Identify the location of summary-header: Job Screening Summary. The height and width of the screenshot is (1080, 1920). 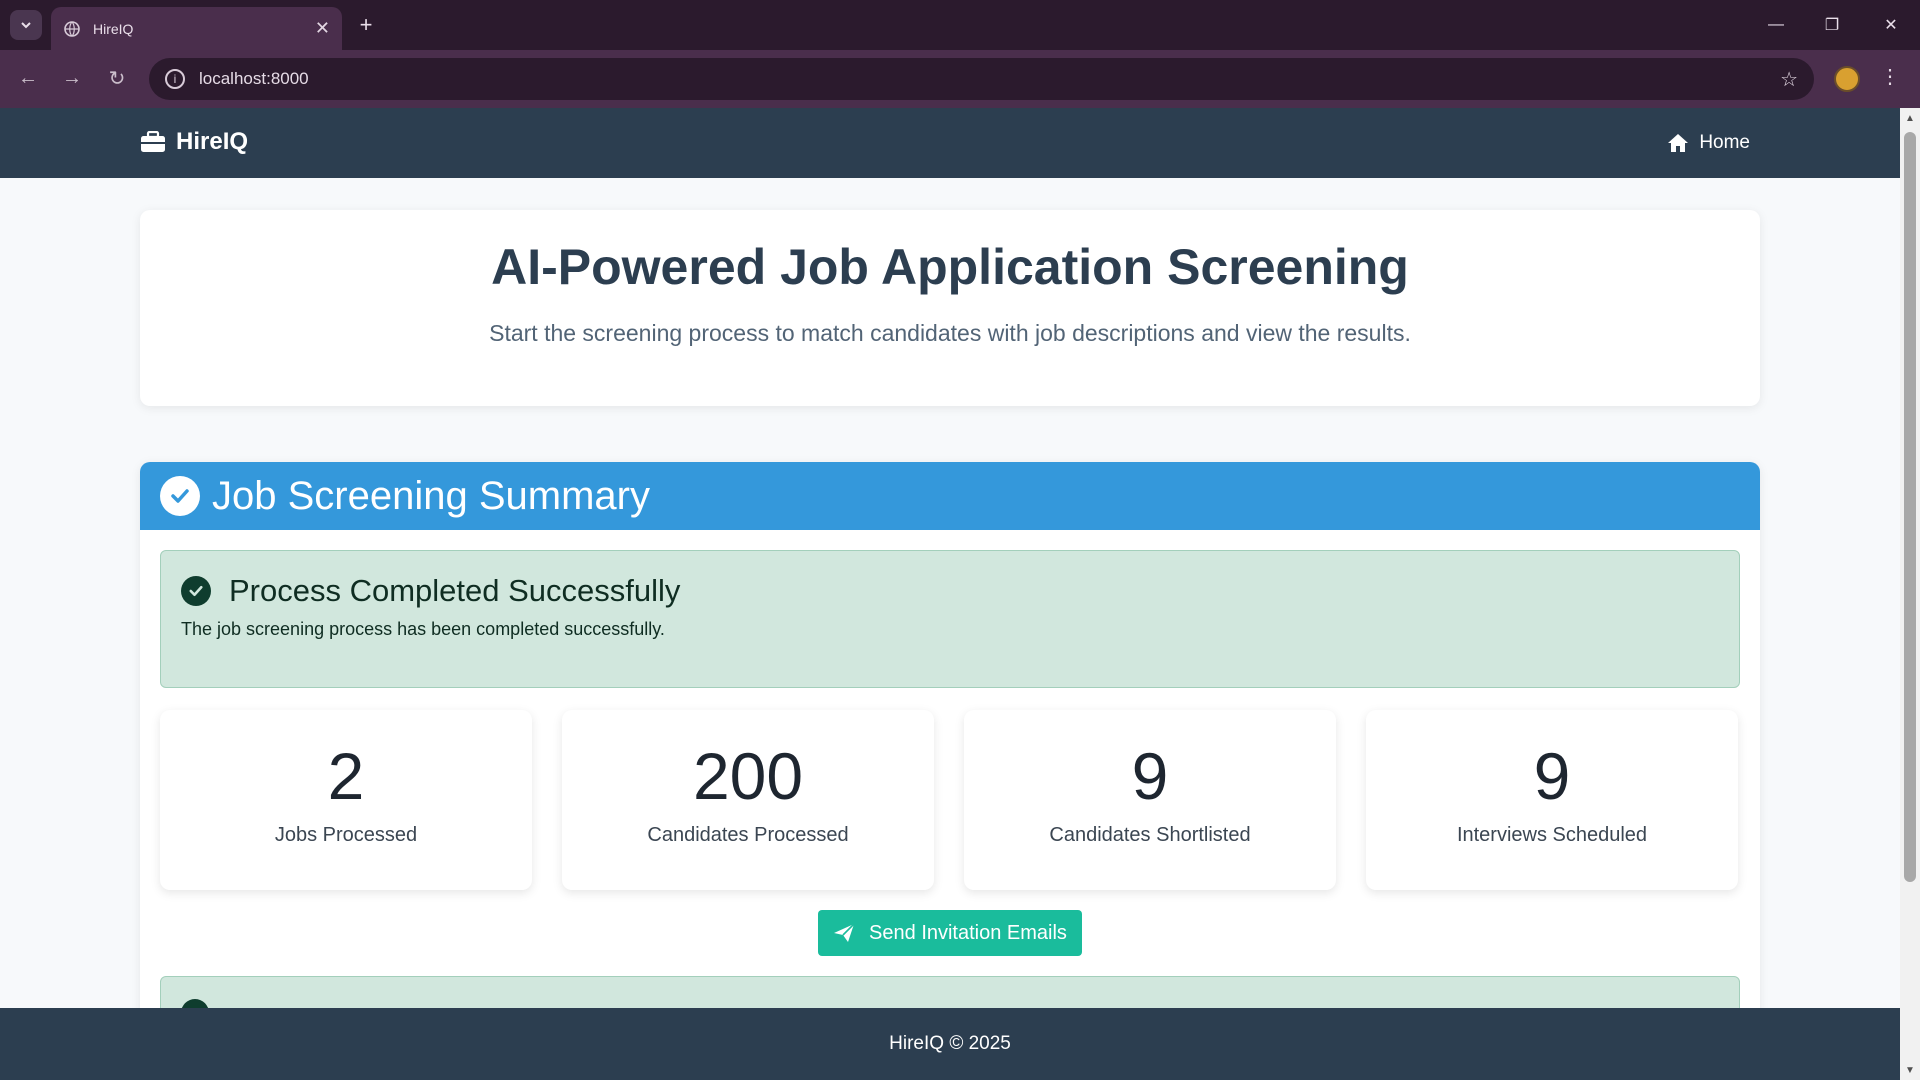
(950, 496).